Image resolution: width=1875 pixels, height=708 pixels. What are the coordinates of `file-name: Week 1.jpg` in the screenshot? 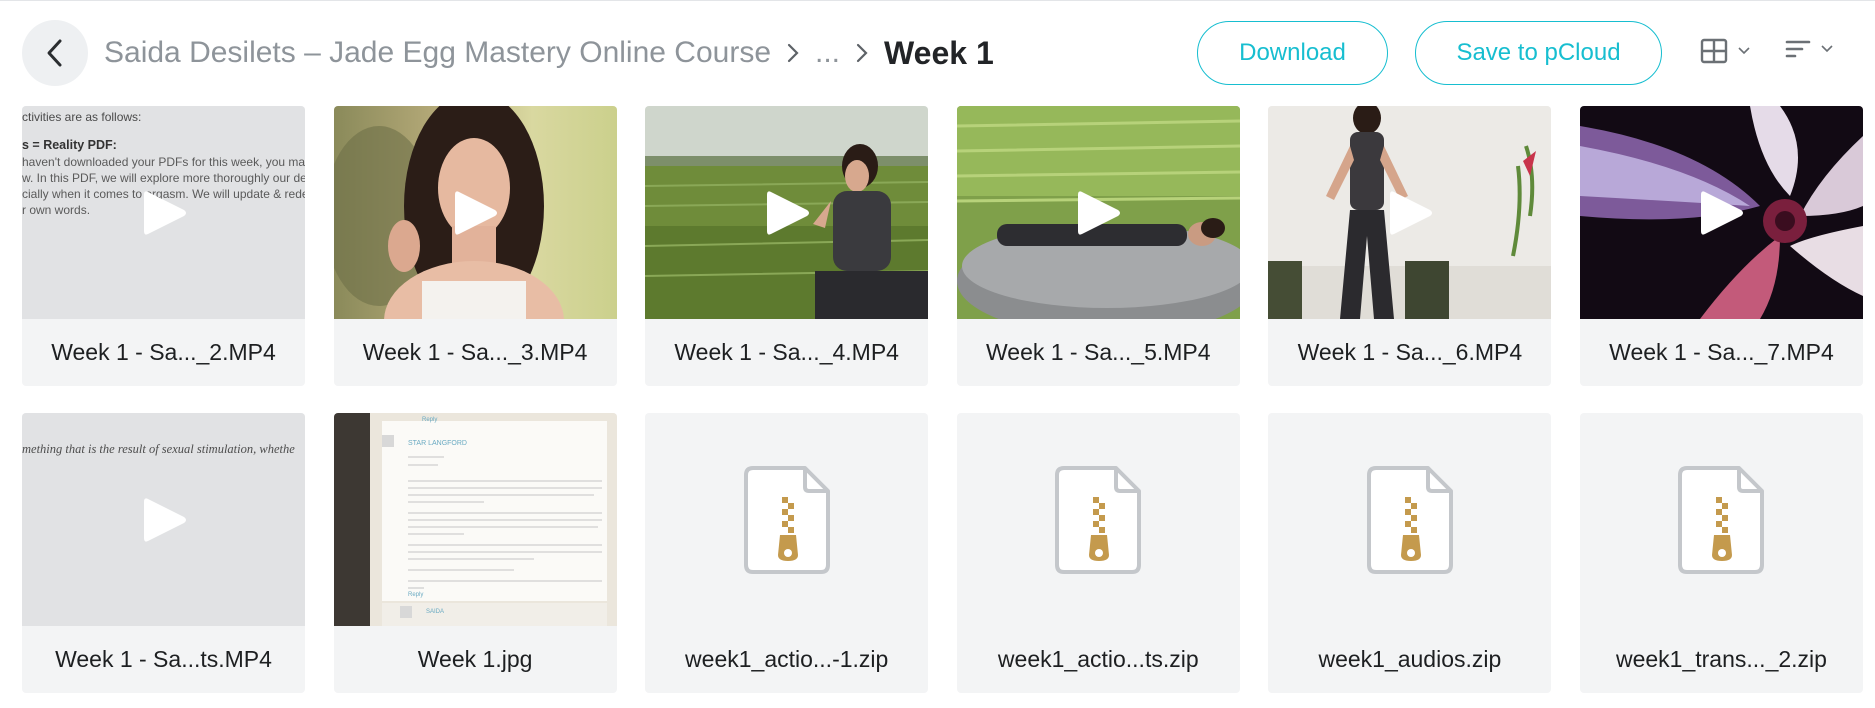 It's located at (475, 659).